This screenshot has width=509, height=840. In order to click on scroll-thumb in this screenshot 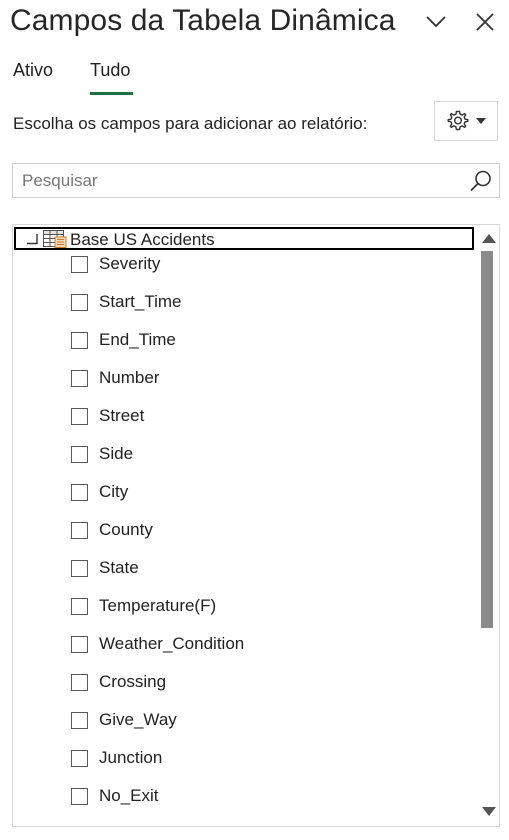, I will do `click(487, 439)`.